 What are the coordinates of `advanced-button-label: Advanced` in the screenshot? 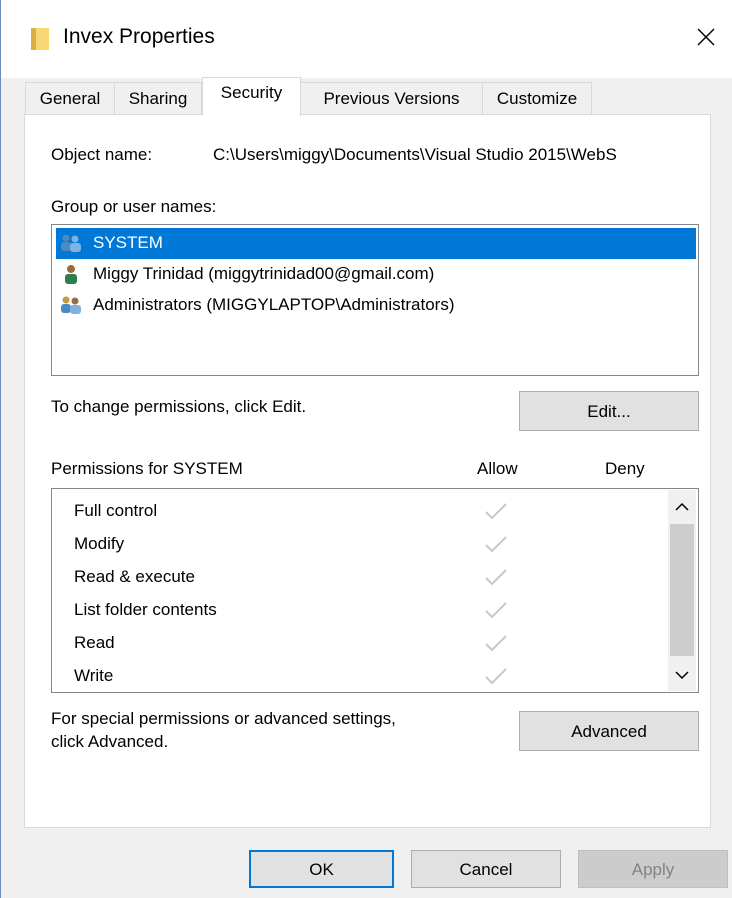 It's located at (609, 731).